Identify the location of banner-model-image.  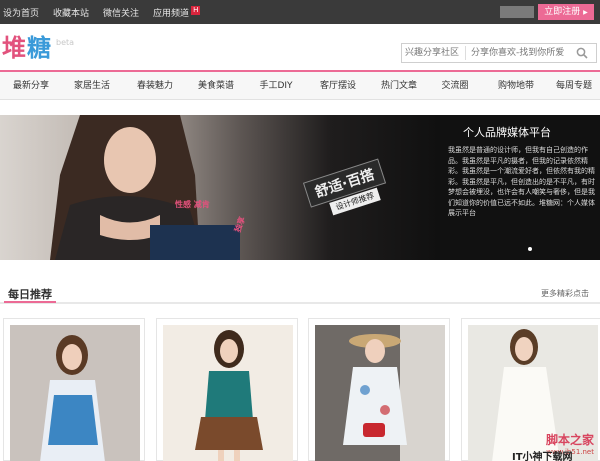
(145, 187).